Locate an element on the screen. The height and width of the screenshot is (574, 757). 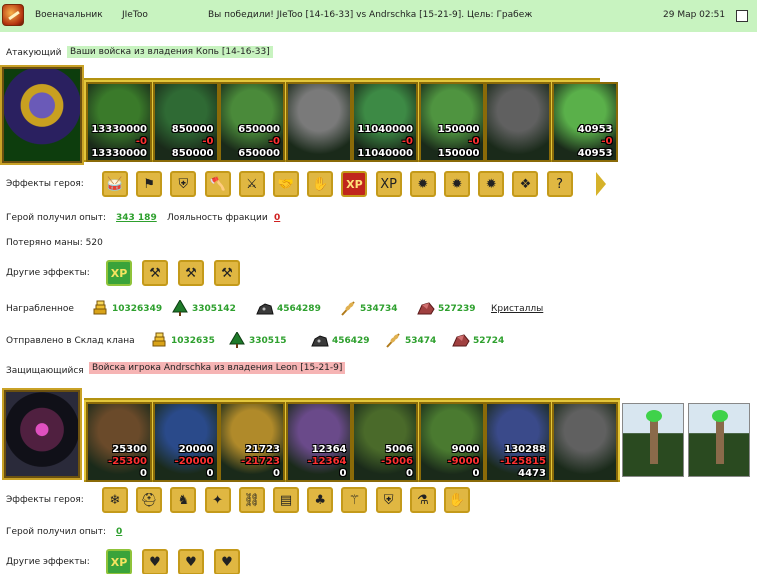
loyalty-value: 0 is located at coordinates (277, 218).